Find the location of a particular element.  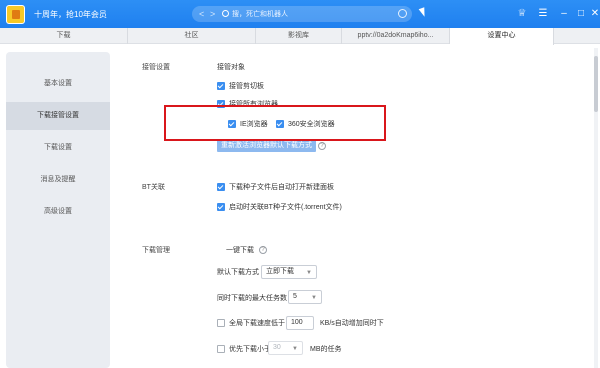

clipboard-label: 接管剪切板 is located at coordinates (246, 86).